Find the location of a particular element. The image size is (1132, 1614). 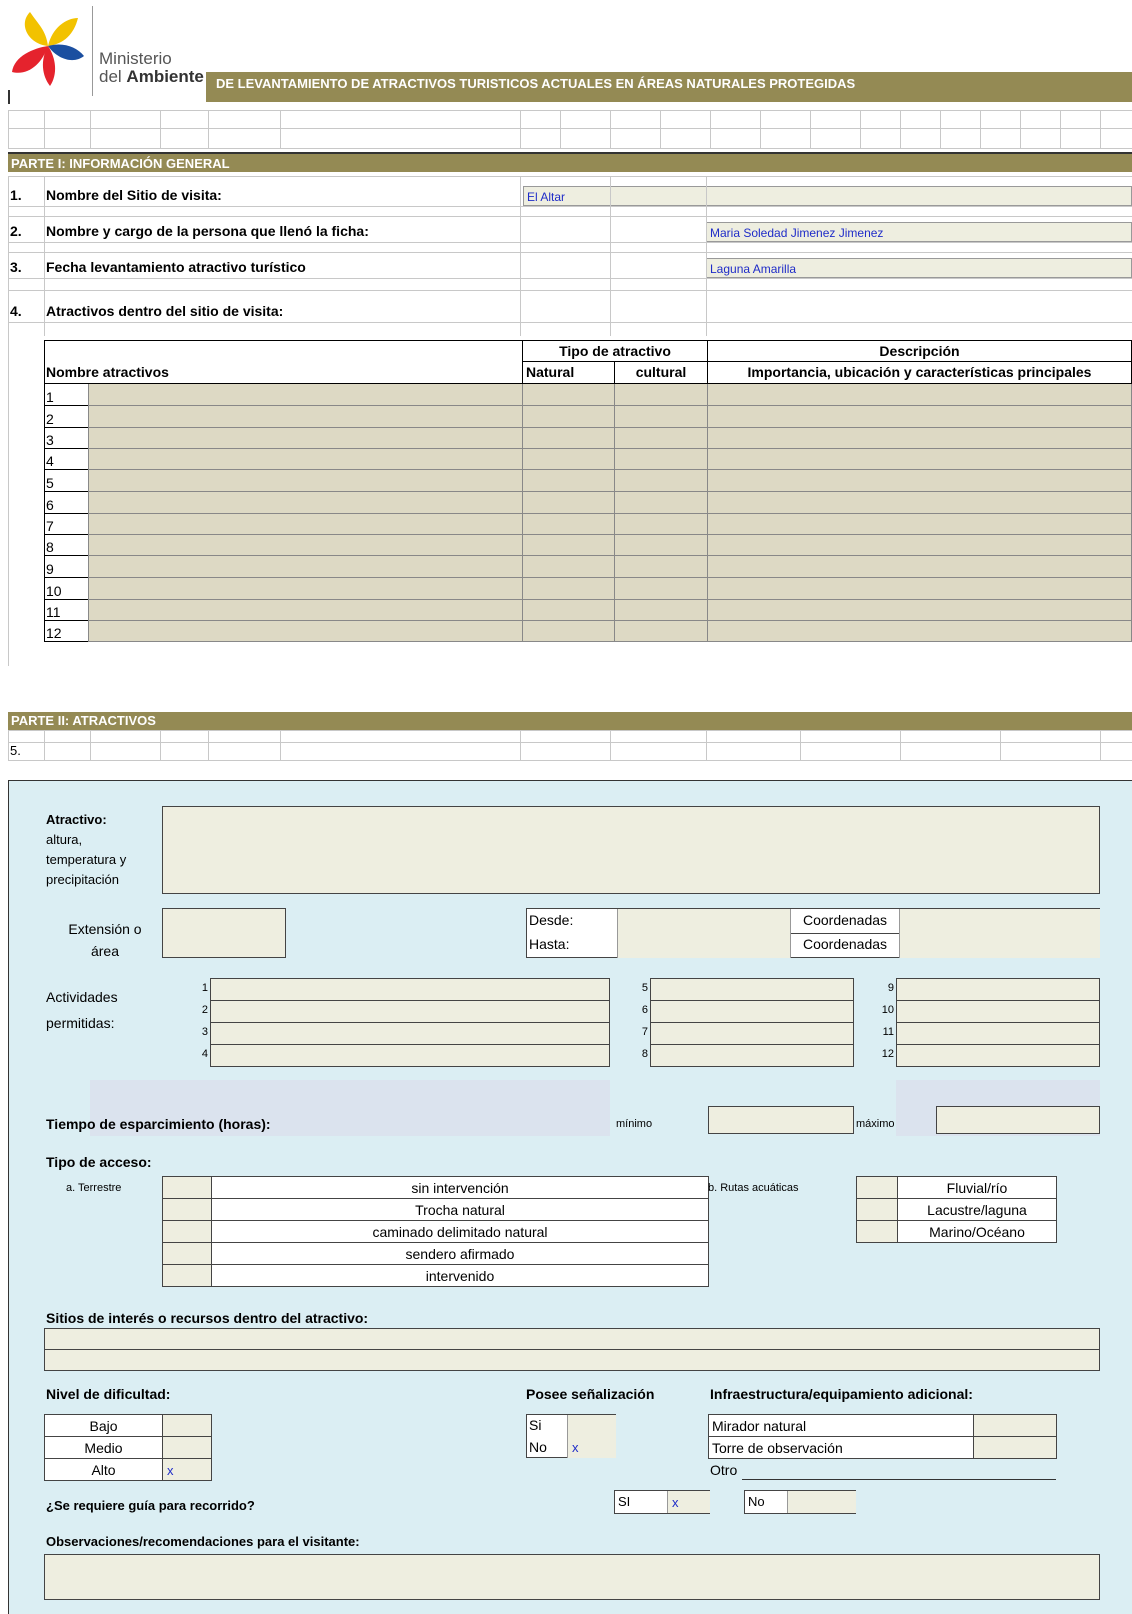

hasta-field is located at coordinates (704, 945).